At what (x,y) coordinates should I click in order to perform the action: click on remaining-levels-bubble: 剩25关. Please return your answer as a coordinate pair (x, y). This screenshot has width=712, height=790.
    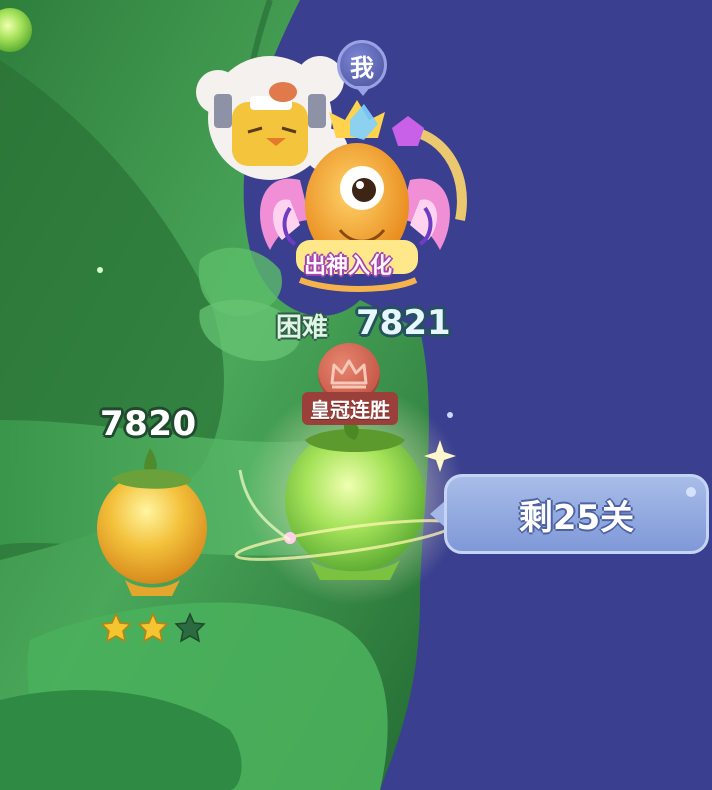
    Looking at the image, I should click on (576, 514).